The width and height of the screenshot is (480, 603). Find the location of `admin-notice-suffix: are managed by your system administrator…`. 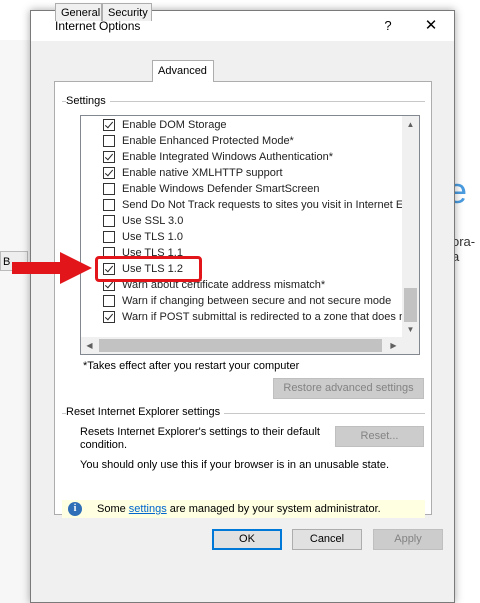

admin-notice-suffix: are managed by your system administrator… is located at coordinates (273, 509).